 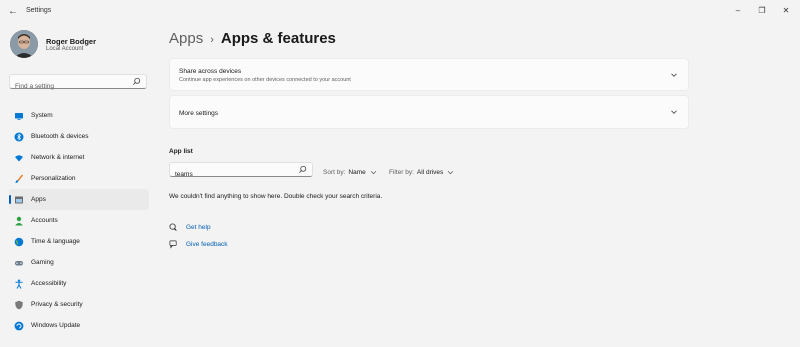 I want to click on minimize-button: –, so click(x=738, y=11).